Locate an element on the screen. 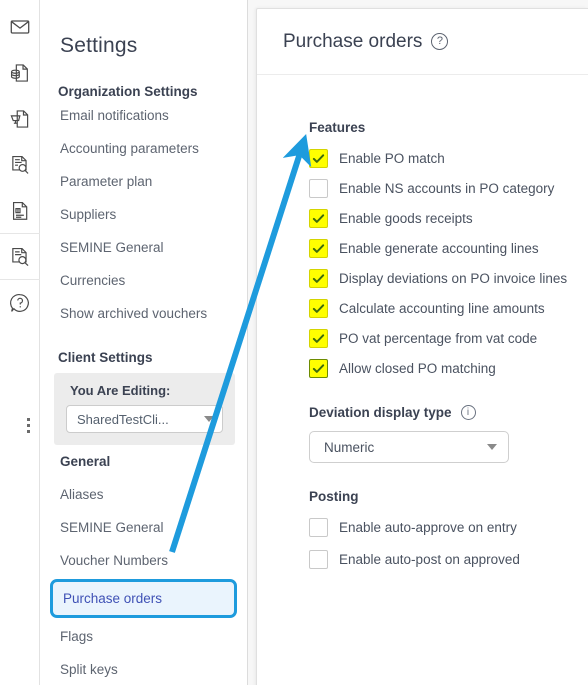 The width and height of the screenshot is (588, 685). checkbox-label: Enable auto-post on approved is located at coordinates (429, 559).